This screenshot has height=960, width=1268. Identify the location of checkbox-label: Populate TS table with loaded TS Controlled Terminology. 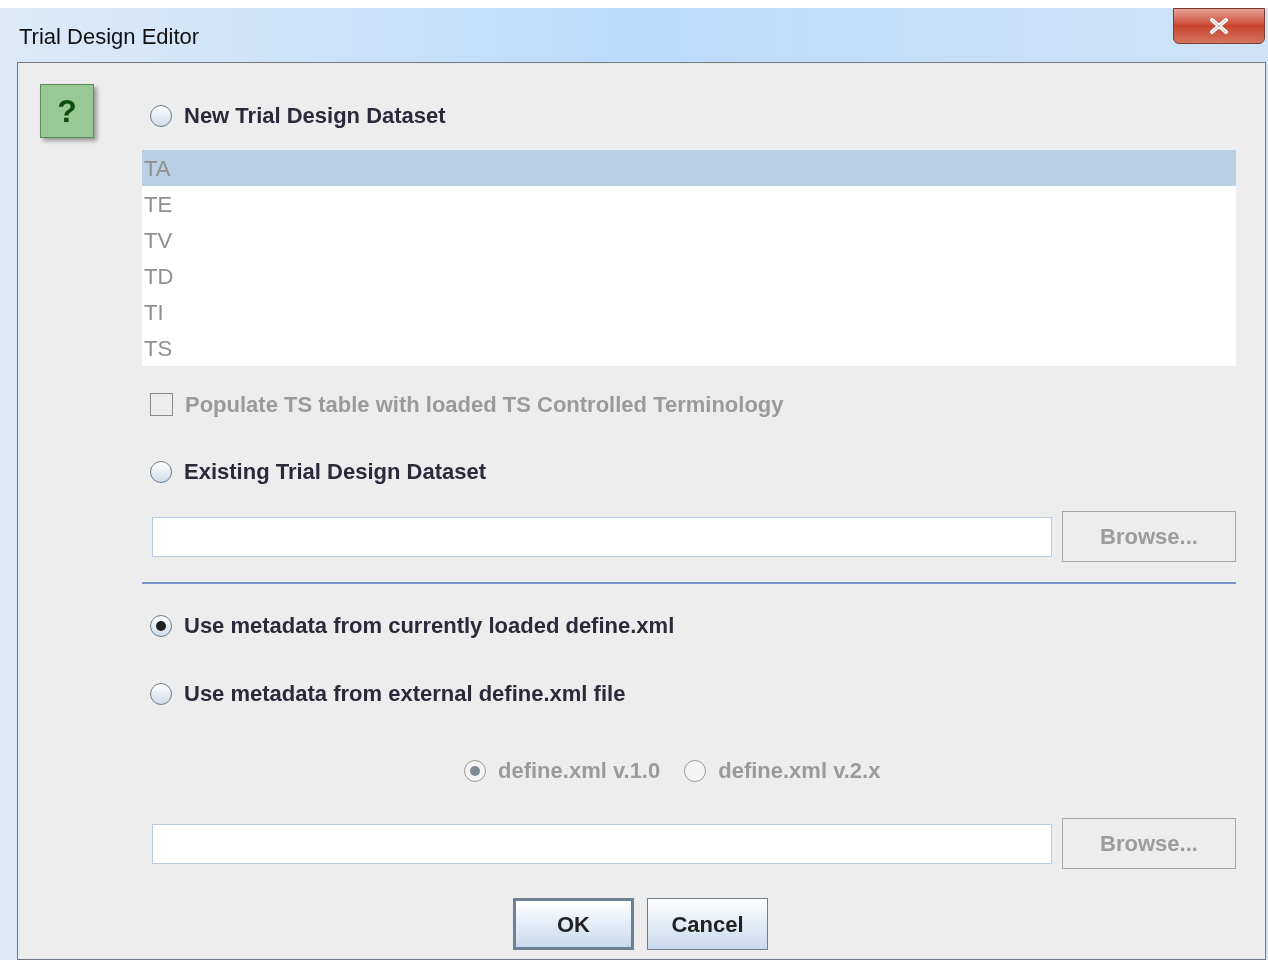
(484, 405).